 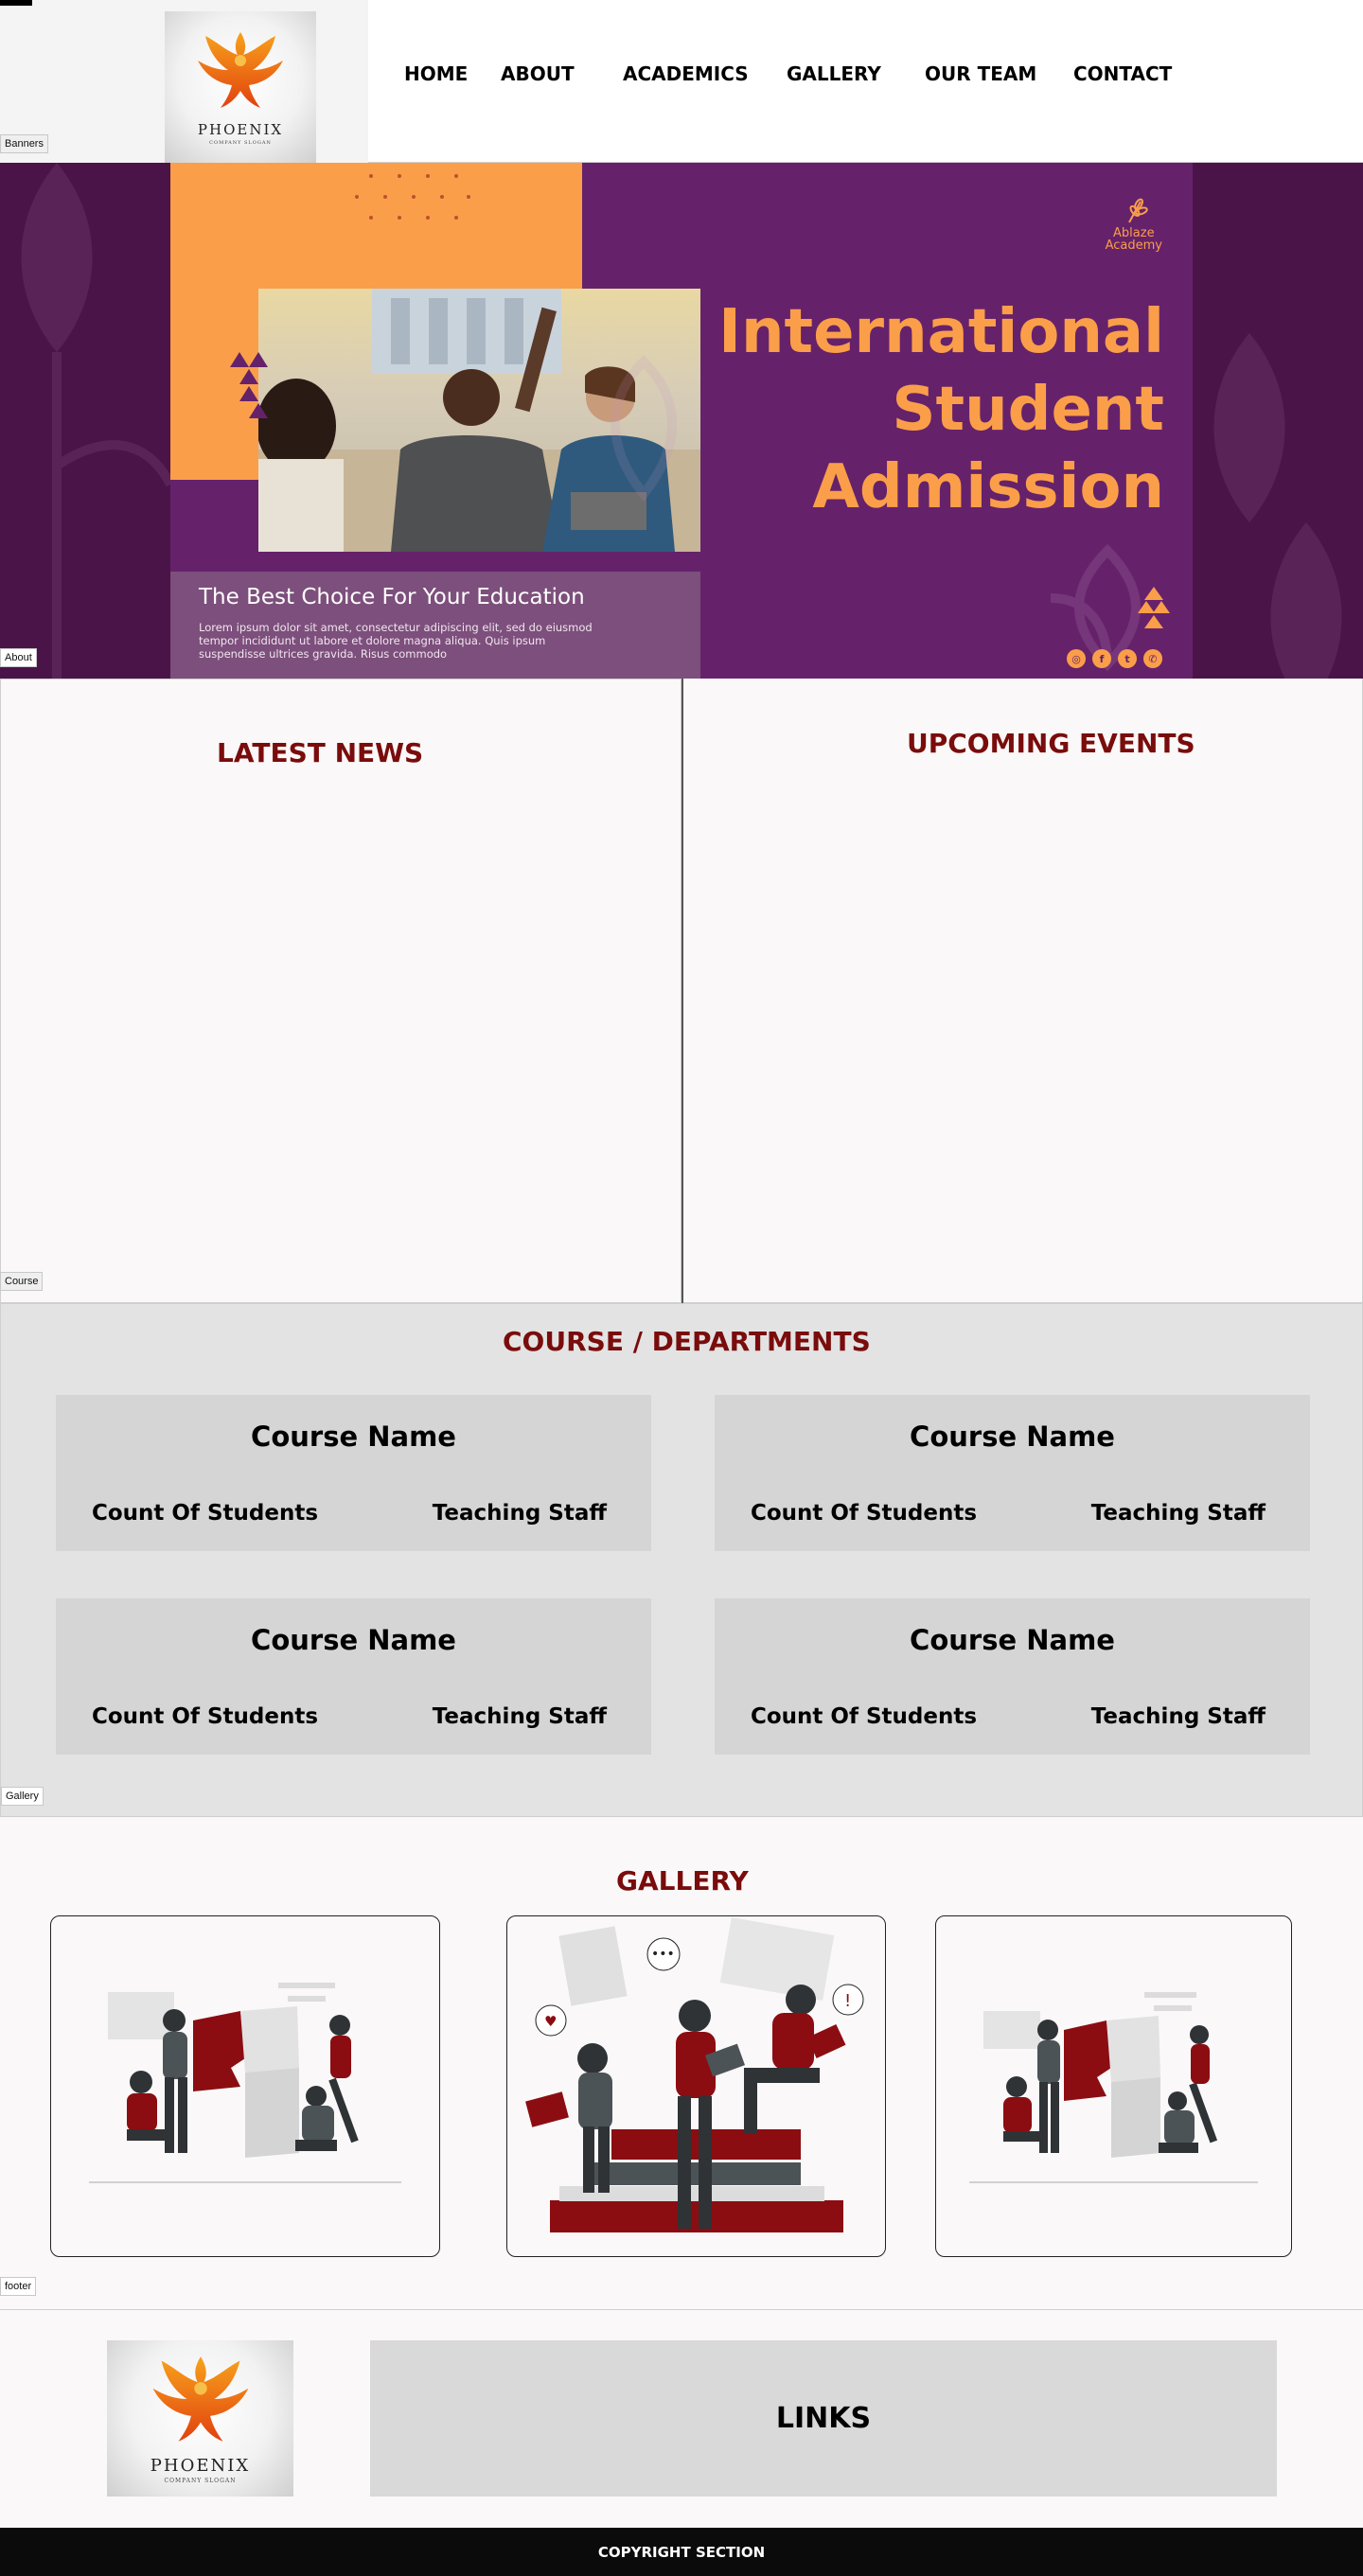 What do you see at coordinates (16, 3) in the screenshot?
I see `top-black-bar` at bounding box center [16, 3].